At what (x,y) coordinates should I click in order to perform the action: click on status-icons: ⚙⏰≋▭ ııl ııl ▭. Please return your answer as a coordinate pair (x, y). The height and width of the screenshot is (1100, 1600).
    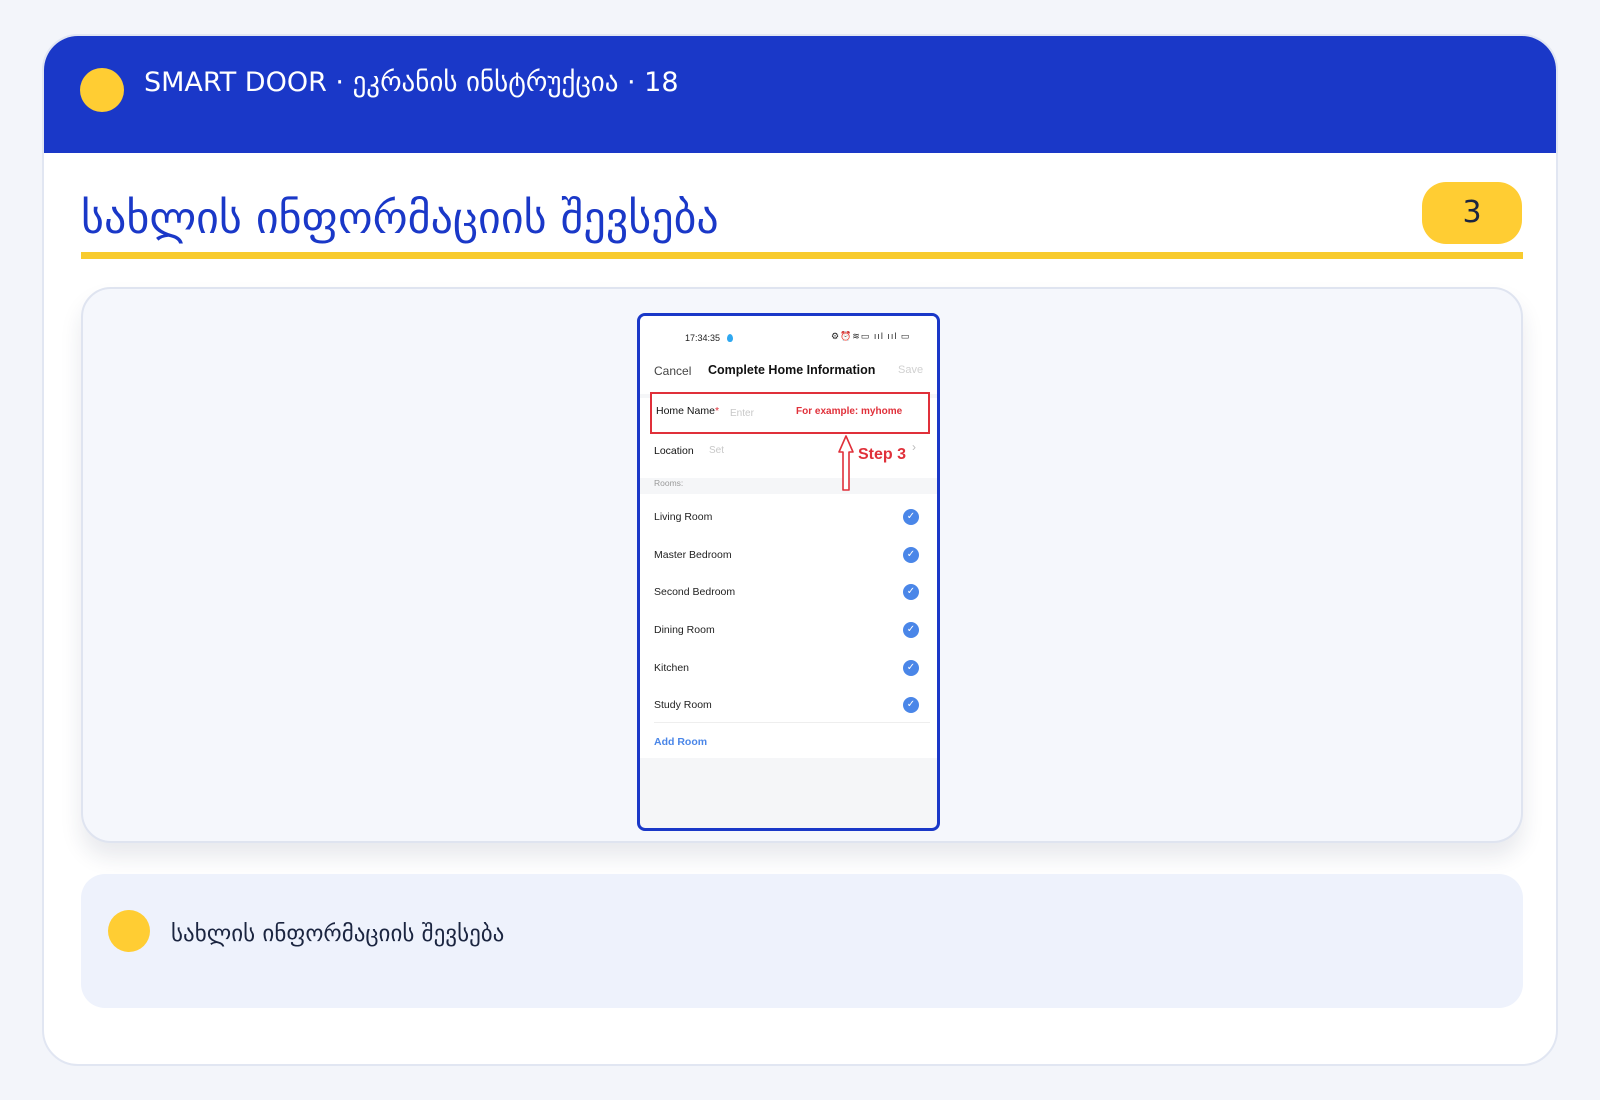
    Looking at the image, I should click on (871, 336).